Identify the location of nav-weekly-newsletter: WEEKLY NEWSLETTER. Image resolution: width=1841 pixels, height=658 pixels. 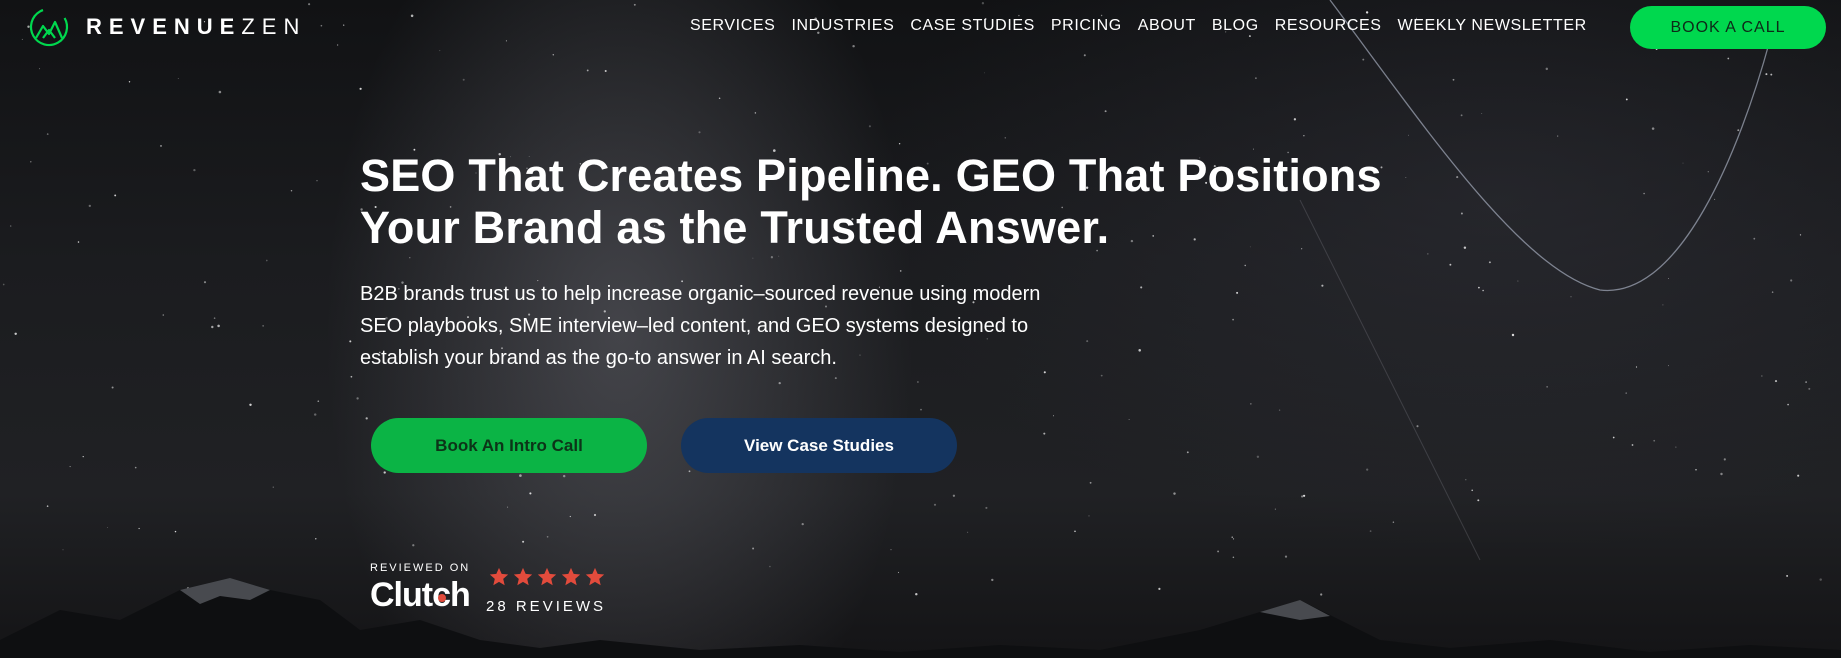
(1492, 26).